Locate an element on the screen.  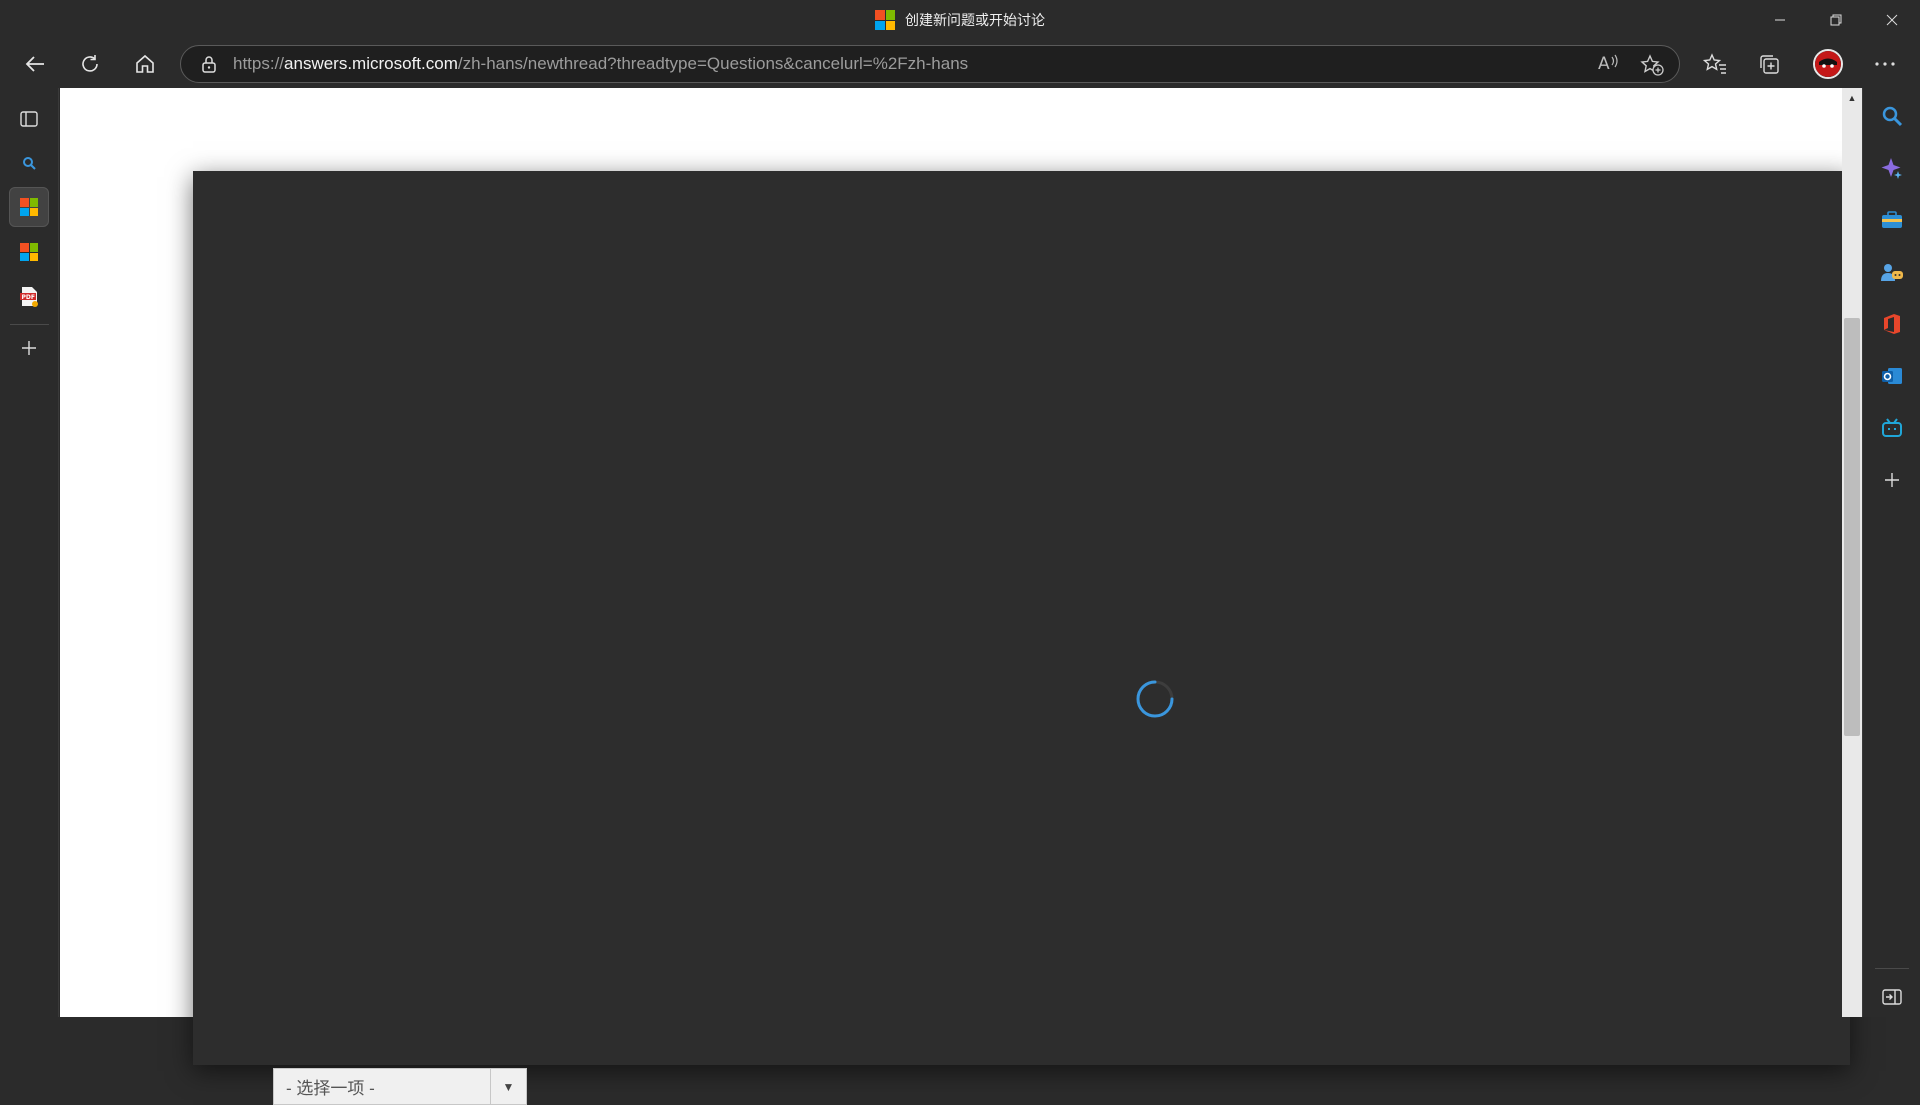
sidebar-bilibili-button is located at coordinates (1892, 428).